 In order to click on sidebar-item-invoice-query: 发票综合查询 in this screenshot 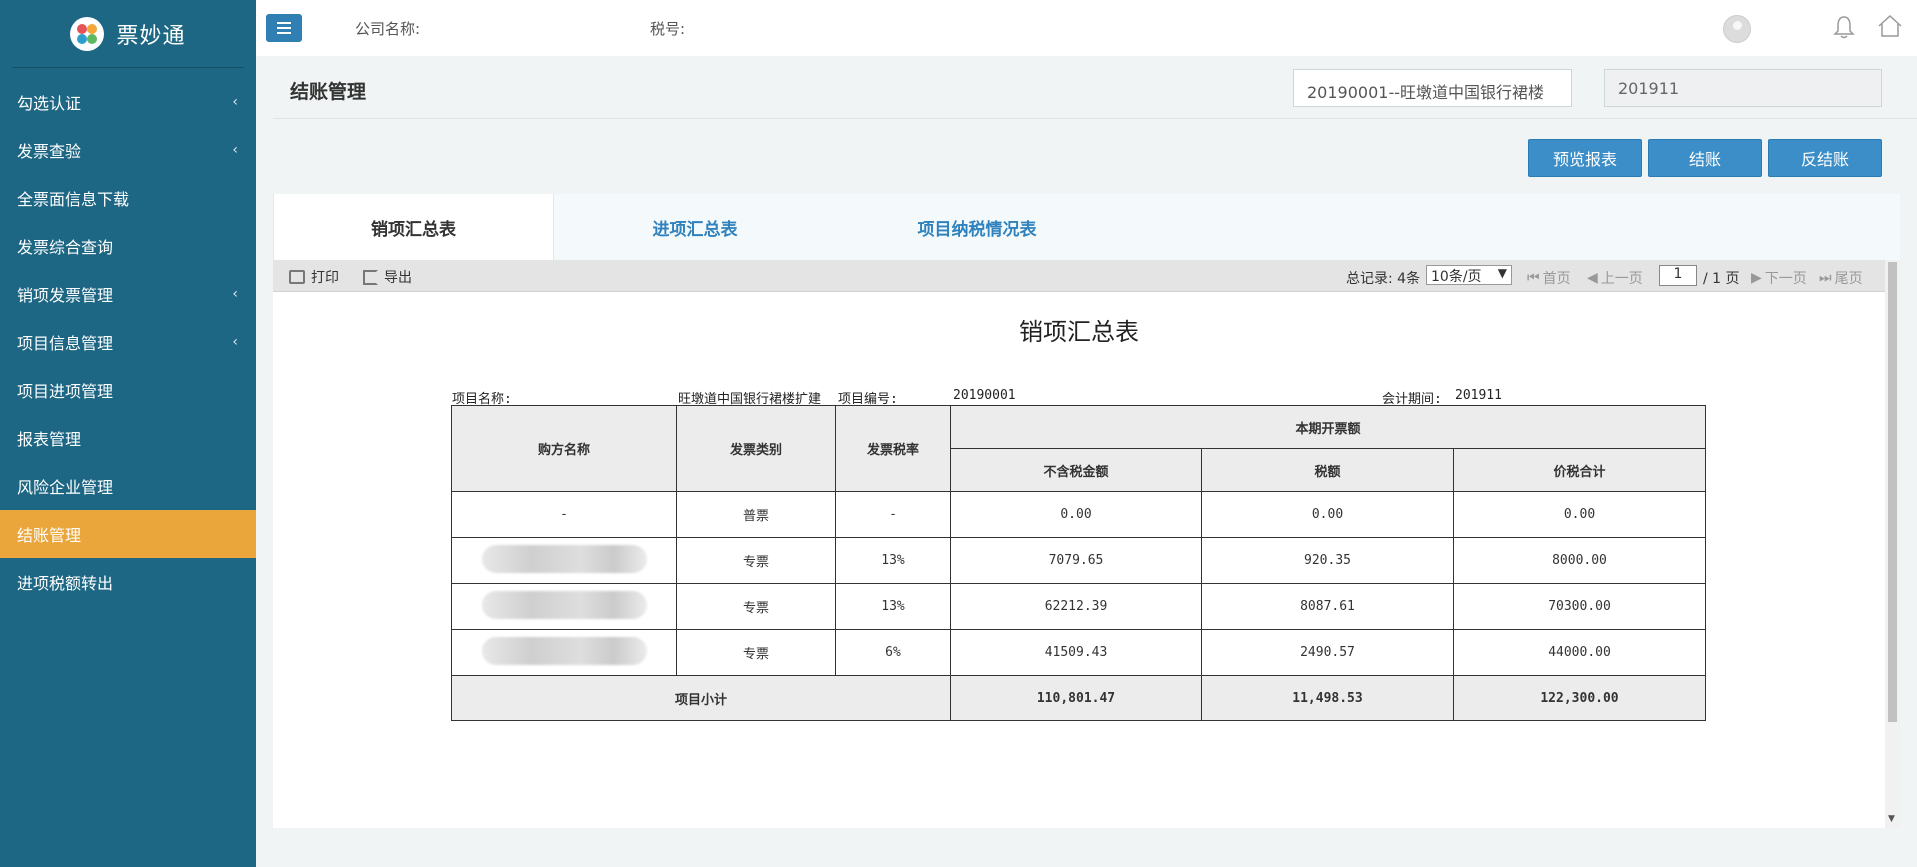, I will do `click(128, 246)`.